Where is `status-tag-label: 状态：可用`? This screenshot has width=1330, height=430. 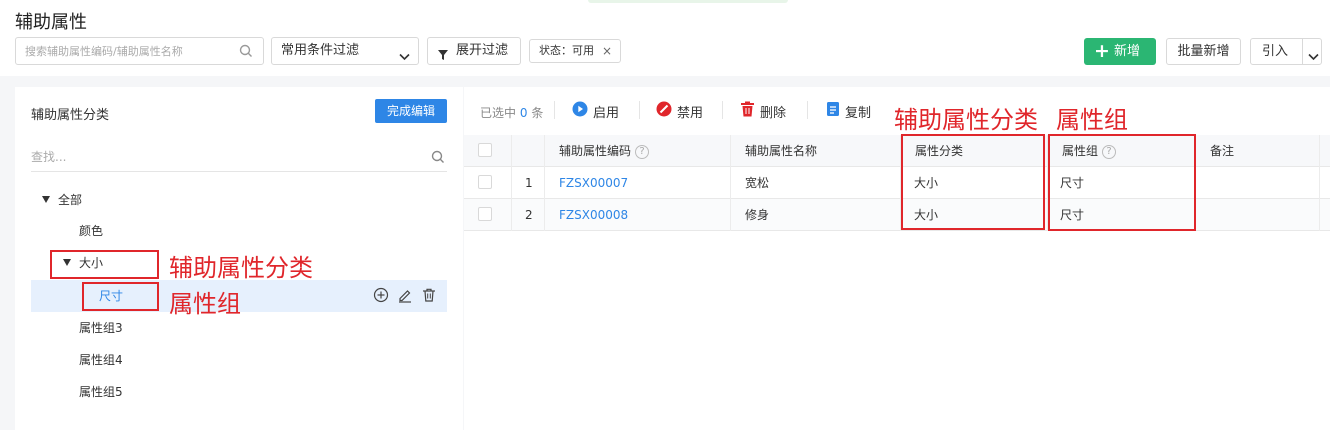 status-tag-label: 状态：可用 is located at coordinates (566, 50).